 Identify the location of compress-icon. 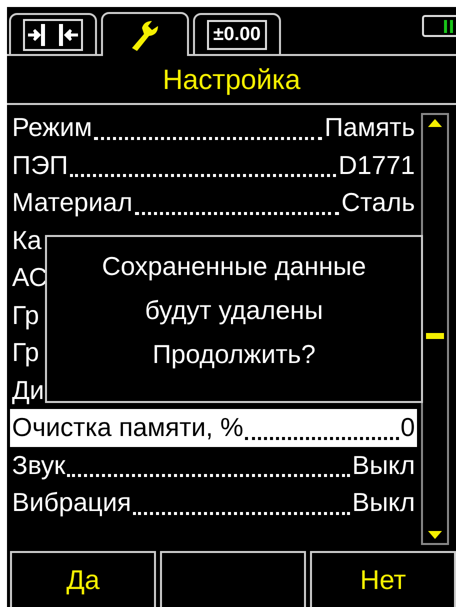
(53, 34).